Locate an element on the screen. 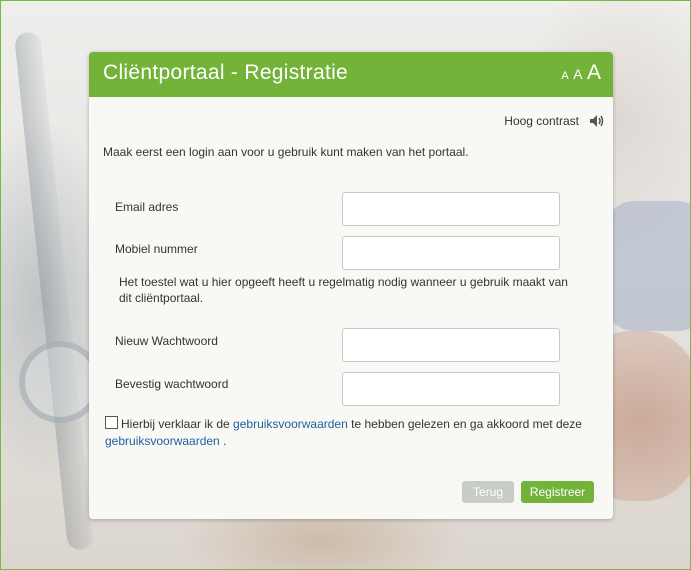 This screenshot has width=691, height=570. terms-text-middle: te hebben gelezen en ga akkoord met deze is located at coordinates (466, 424).